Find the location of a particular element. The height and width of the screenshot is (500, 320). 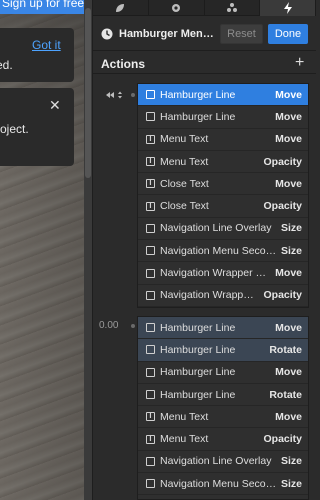

group-collapse-controls is located at coordinates (116, 96).